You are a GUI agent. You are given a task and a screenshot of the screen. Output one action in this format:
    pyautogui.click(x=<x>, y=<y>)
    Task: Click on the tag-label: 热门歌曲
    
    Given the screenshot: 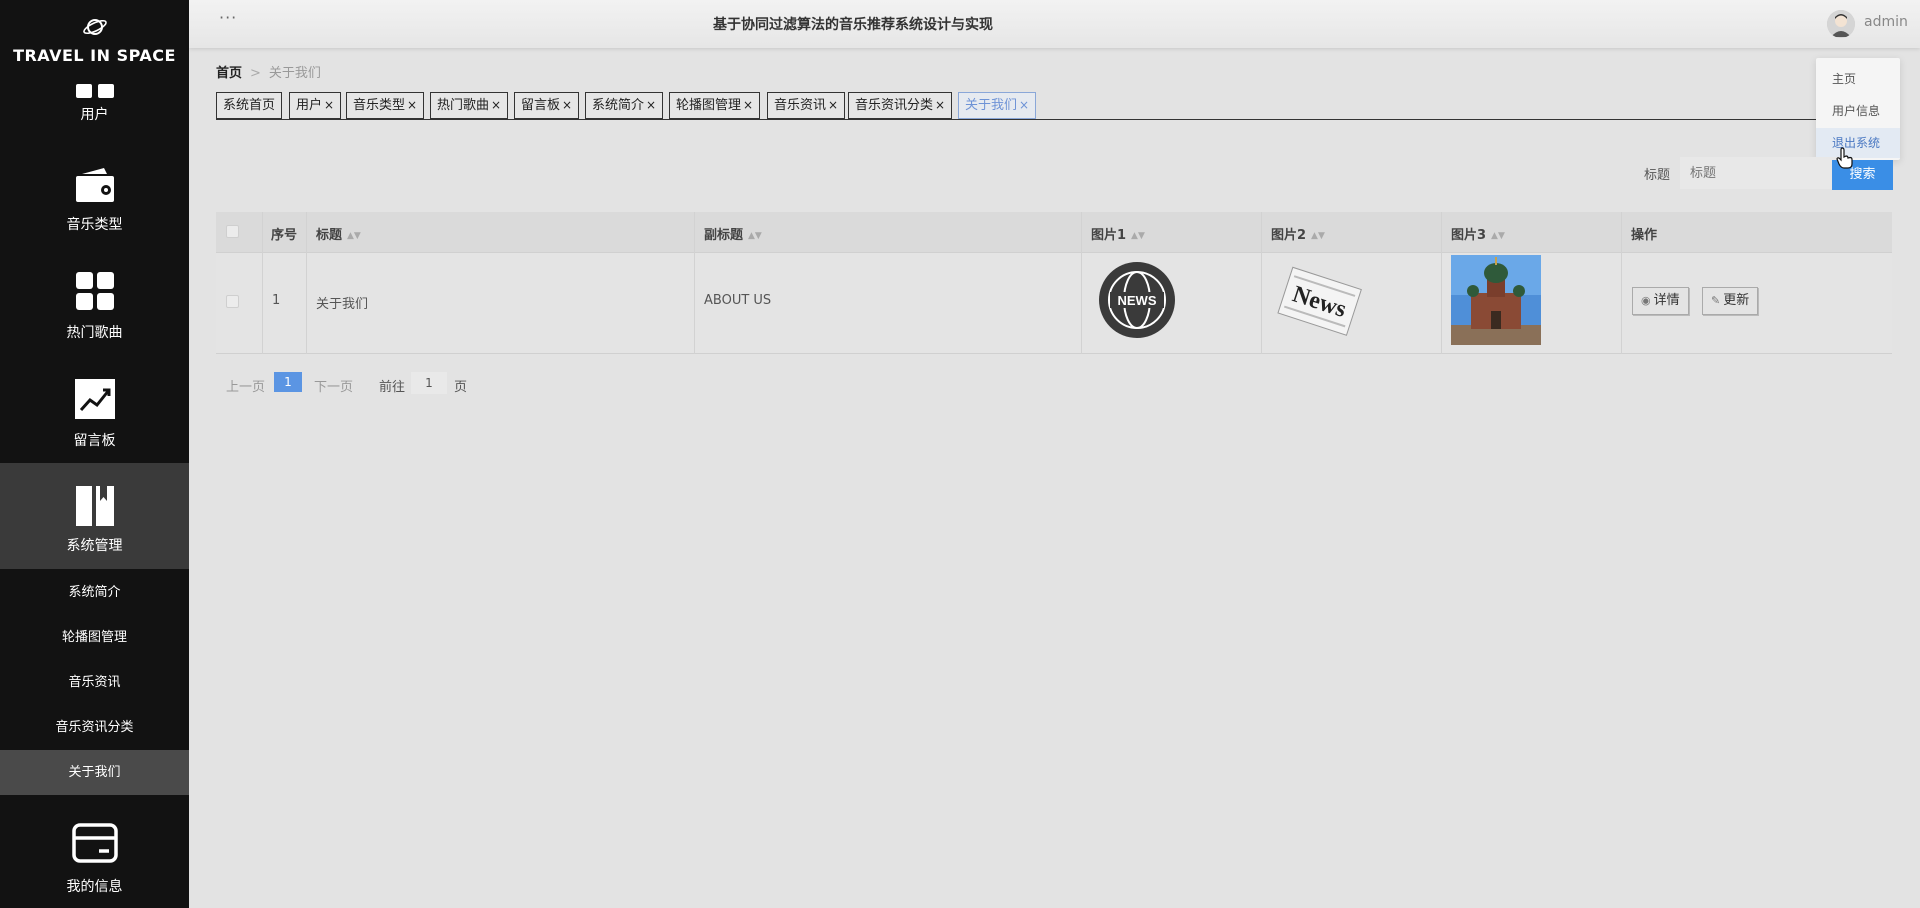 What is the action you would take?
    pyautogui.click(x=463, y=105)
    